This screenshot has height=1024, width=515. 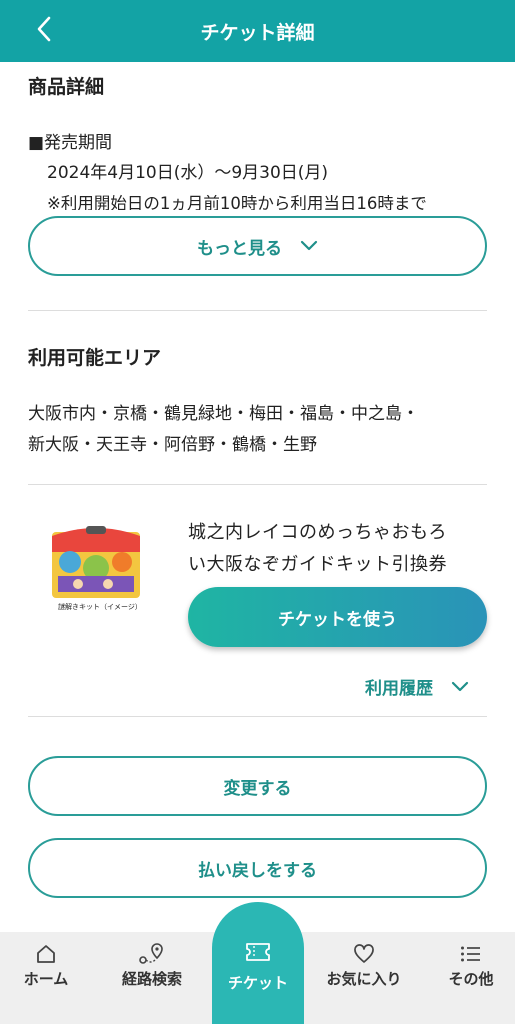 I want to click on refund-button: 払い戻しをする, so click(x=257, y=868).